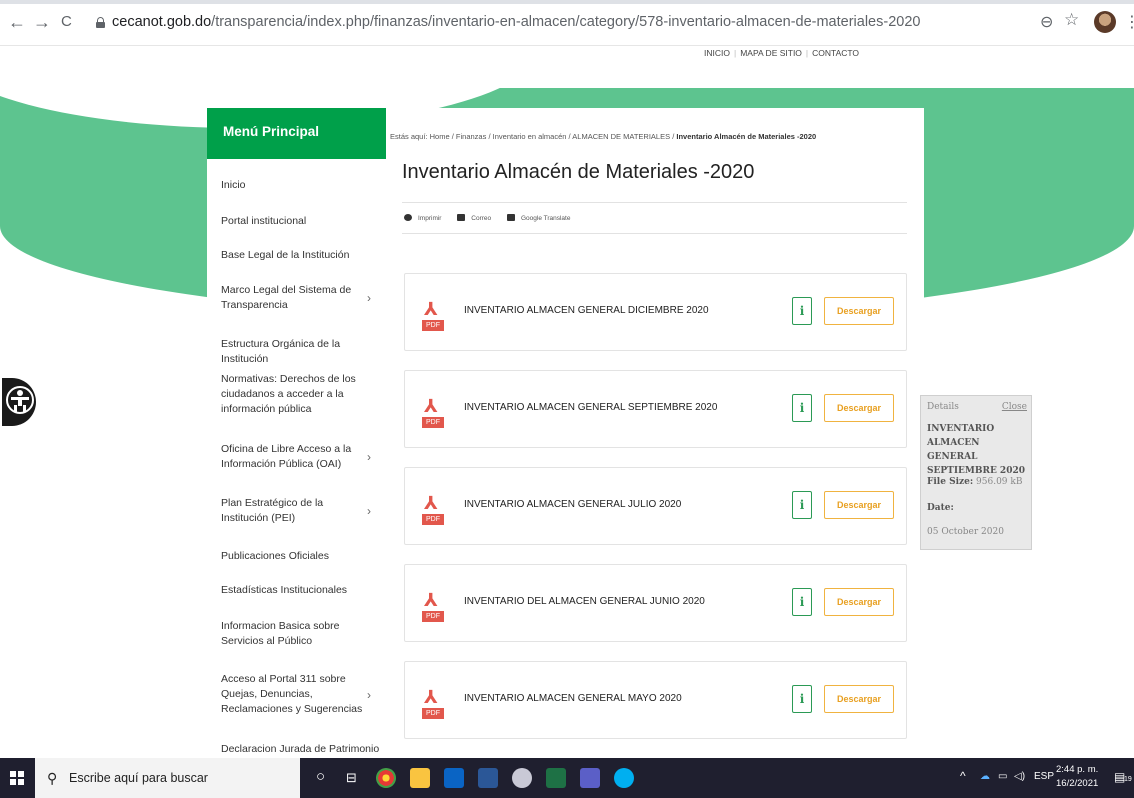 This screenshot has height=798, width=1134. What do you see at coordinates (138, 778) in the screenshot?
I see `taskbar-search-placeholder: Escribe aquí para buscar` at bounding box center [138, 778].